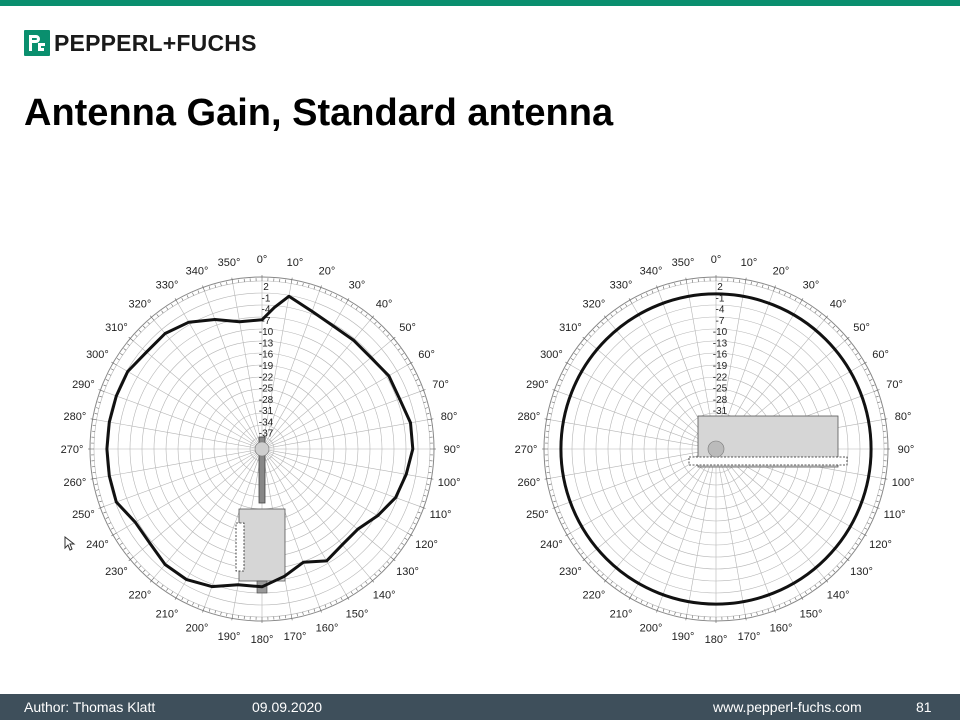 This screenshot has width=960, height=720. What do you see at coordinates (441, 515) in the screenshot?
I see `angle-label: 110°` at bounding box center [441, 515].